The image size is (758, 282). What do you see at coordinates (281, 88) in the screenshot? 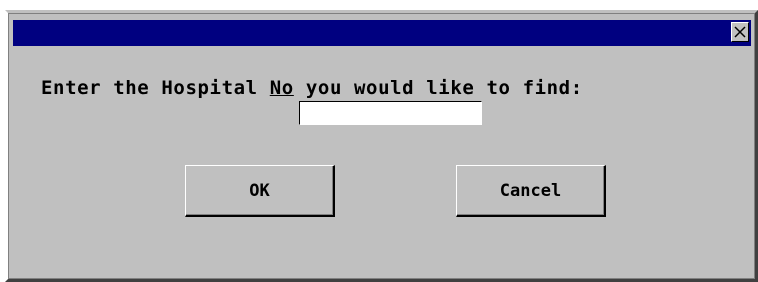
I see `prompt-text-hotkey: No` at bounding box center [281, 88].